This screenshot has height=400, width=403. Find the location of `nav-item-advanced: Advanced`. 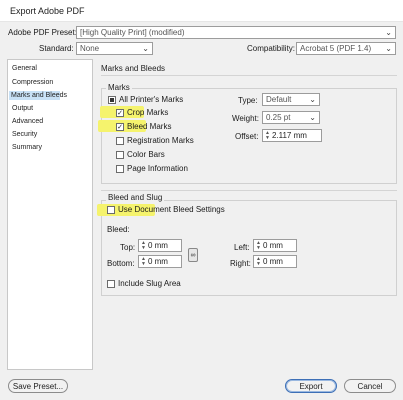

nav-item-advanced: Advanced is located at coordinates (27, 121).